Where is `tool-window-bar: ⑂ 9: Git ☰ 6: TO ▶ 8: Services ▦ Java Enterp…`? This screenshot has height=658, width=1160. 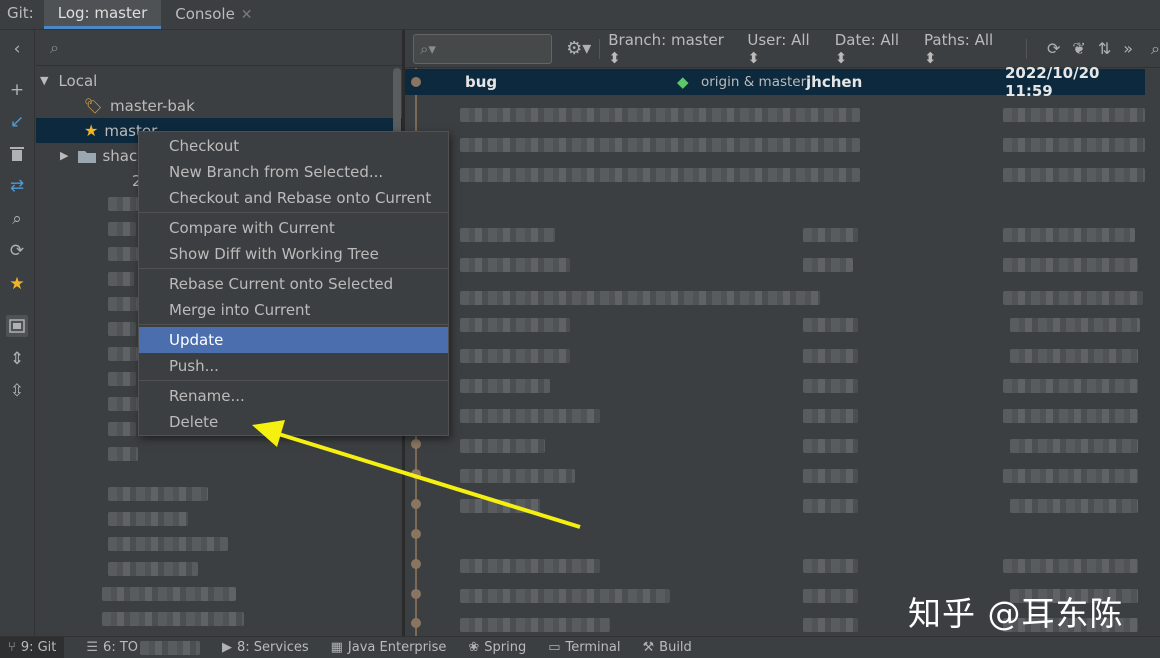 tool-window-bar: ⑂ 9: Git ☰ 6: TO ▶ 8: Services ▦ Java Enterp… is located at coordinates (580, 647).